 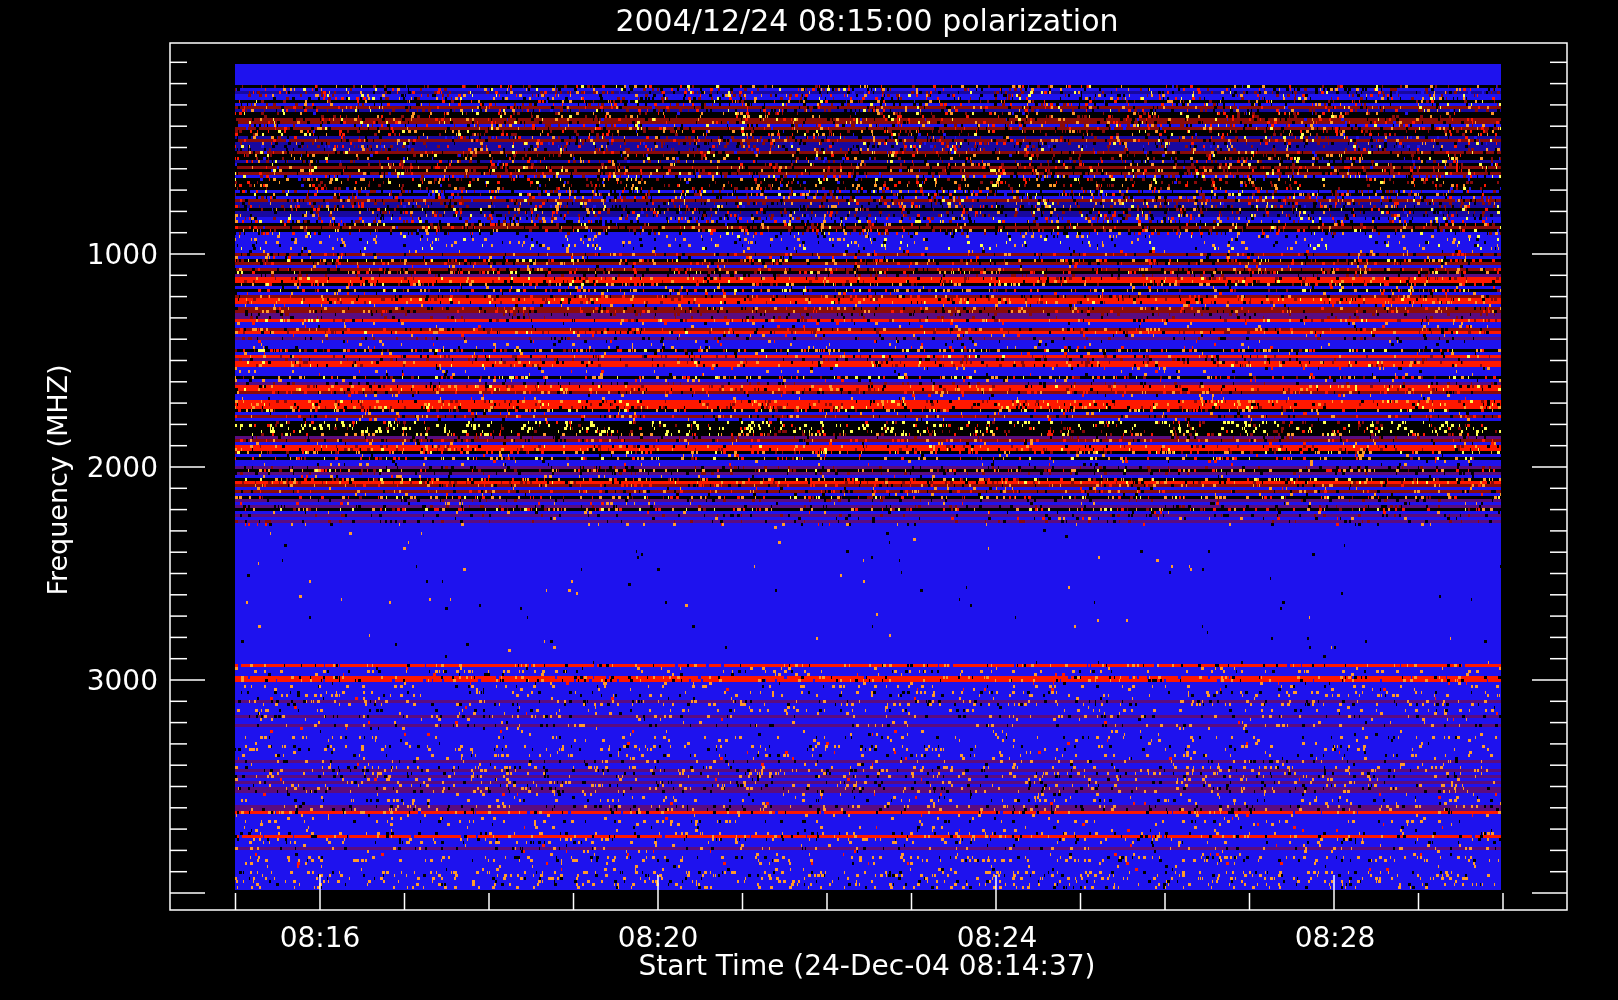 I want to click on x-tick-label: 08:16, so click(x=320, y=937).